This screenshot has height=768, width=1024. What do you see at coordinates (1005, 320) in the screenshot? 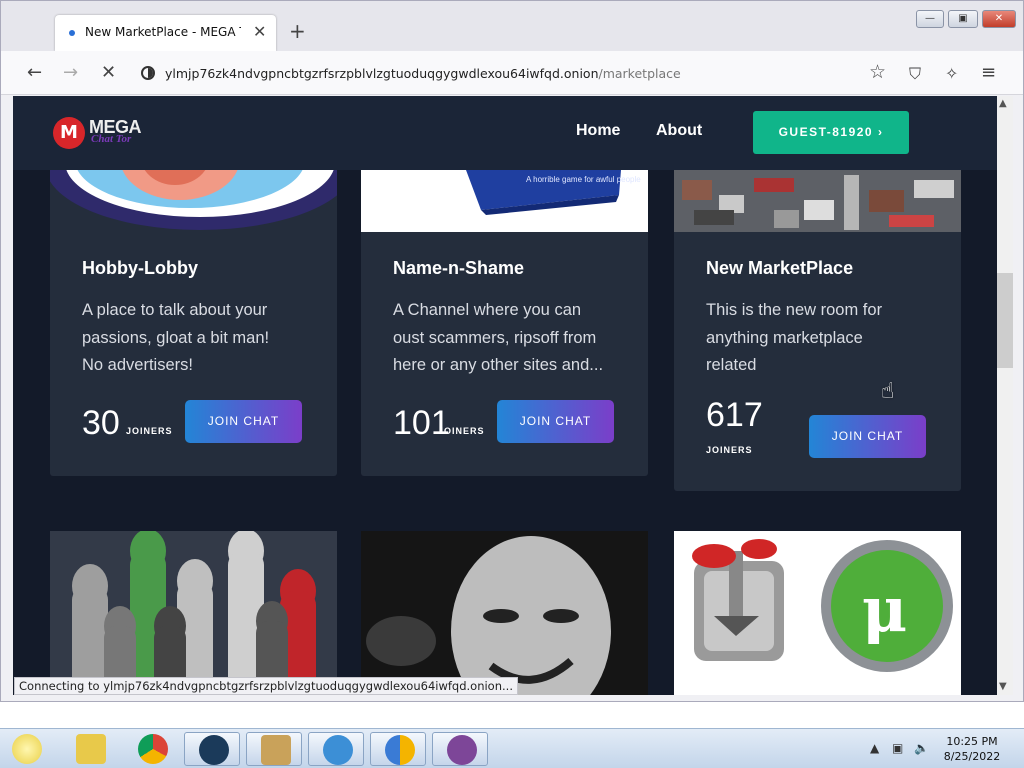
I see `scrollbar-thumb` at bounding box center [1005, 320].